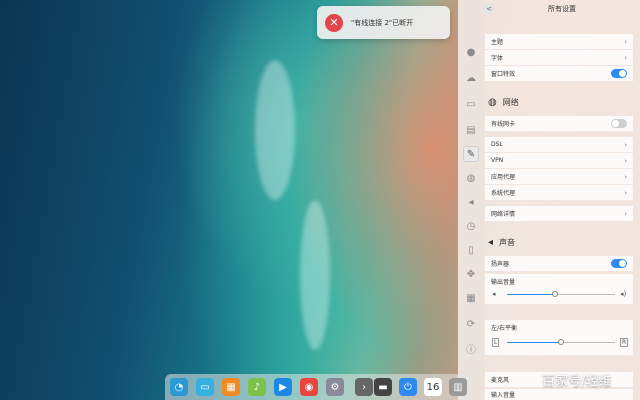 The width and height of the screenshot is (640, 400). What do you see at coordinates (179, 387) in the screenshot?
I see `launcher-icon: ◔` at bounding box center [179, 387].